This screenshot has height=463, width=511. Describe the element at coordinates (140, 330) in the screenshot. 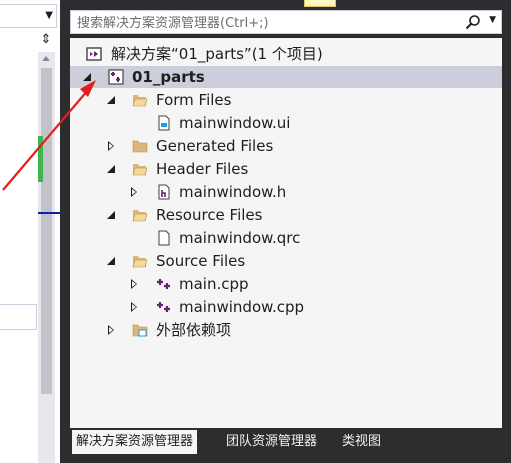

I see `external-deps-icon` at that location.